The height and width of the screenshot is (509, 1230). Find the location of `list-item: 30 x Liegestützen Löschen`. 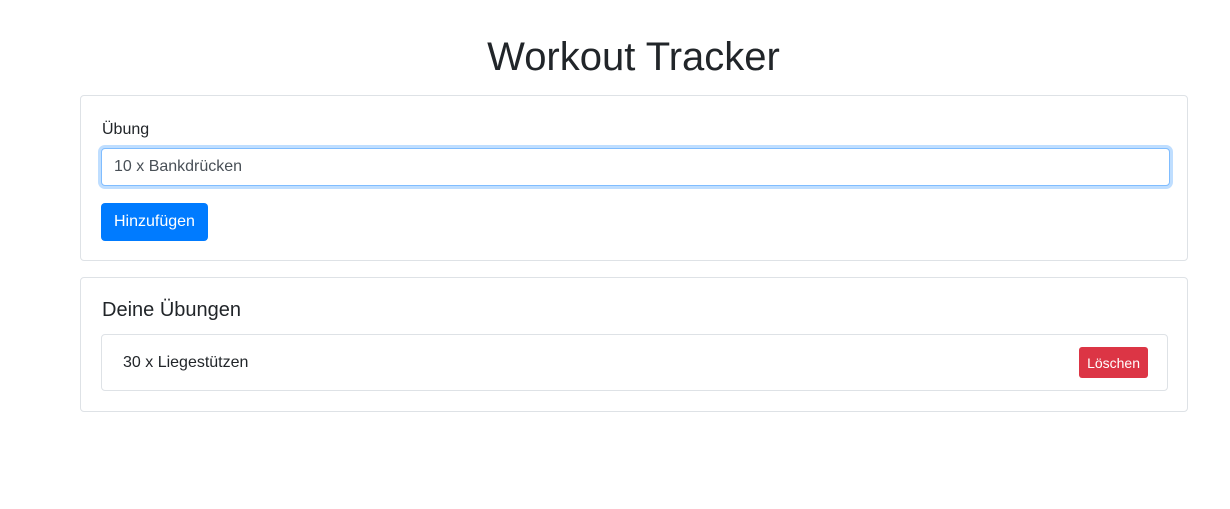

list-item: 30 x Liegestützen Löschen is located at coordinates (634, 362).